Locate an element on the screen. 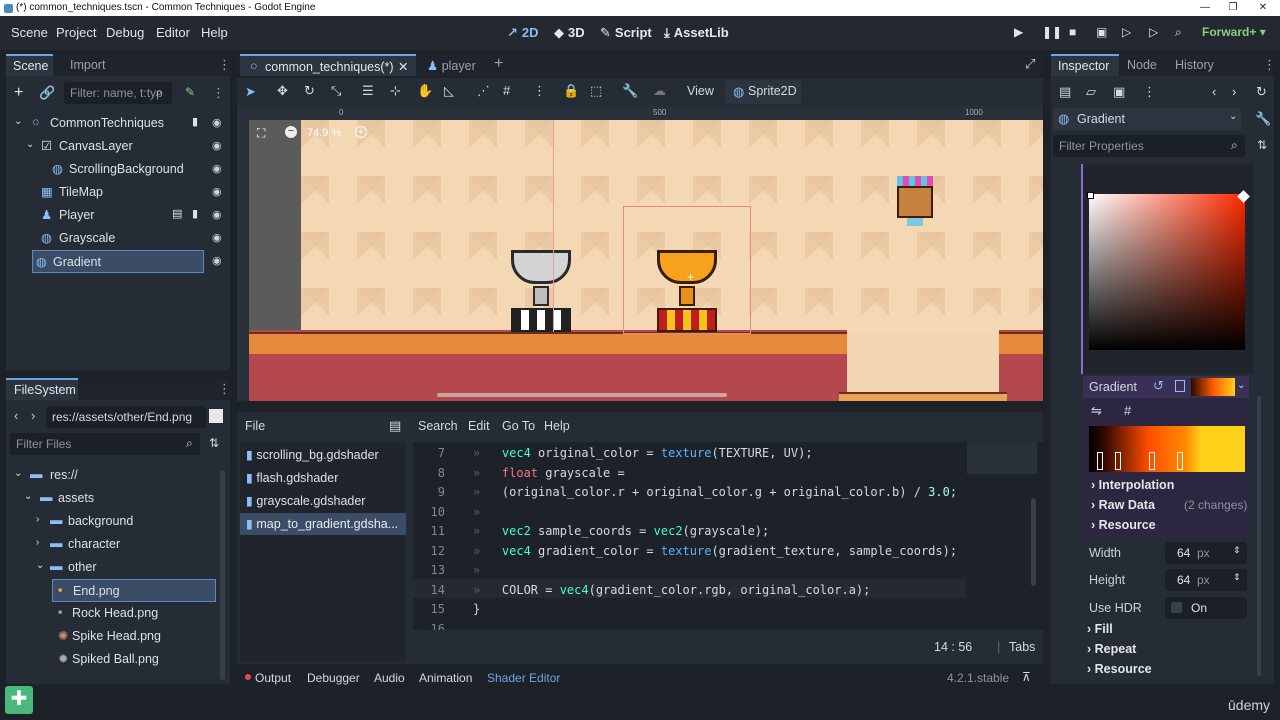 Image resolution: width=1280 pixels, height=720 pixels. height-spinbox: 64 px ⇕ is located at coordinates (1206, 580).